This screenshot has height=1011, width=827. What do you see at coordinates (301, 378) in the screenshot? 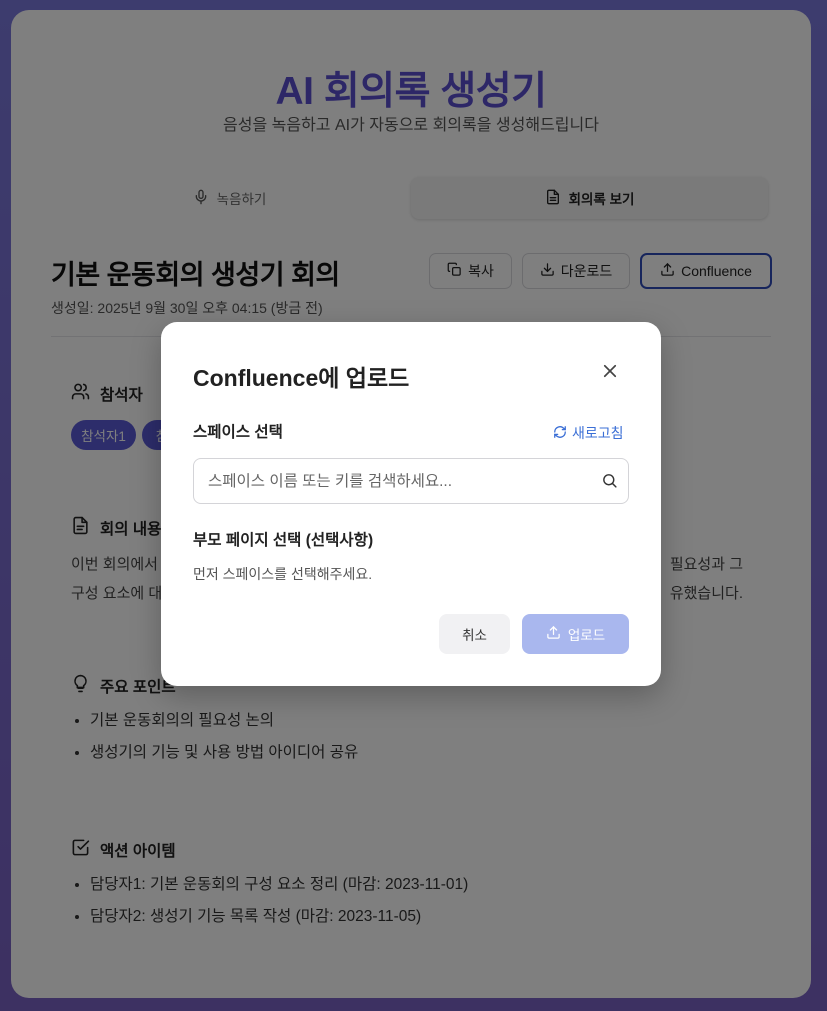
I see `dialog-title: Confluence에 업로드` at bounding box center [301, 378].